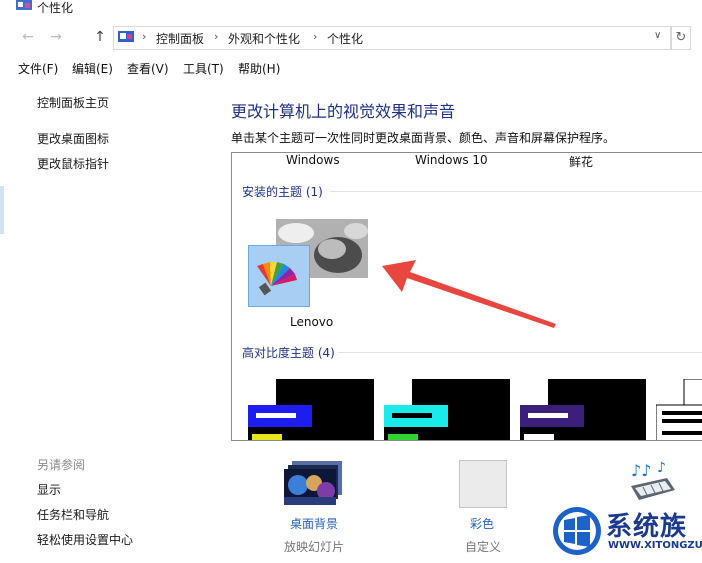 This screenshot has width=702, height=563. I want to click on breadcrumb-appearance: 外观和个性化, so click(264, 38).